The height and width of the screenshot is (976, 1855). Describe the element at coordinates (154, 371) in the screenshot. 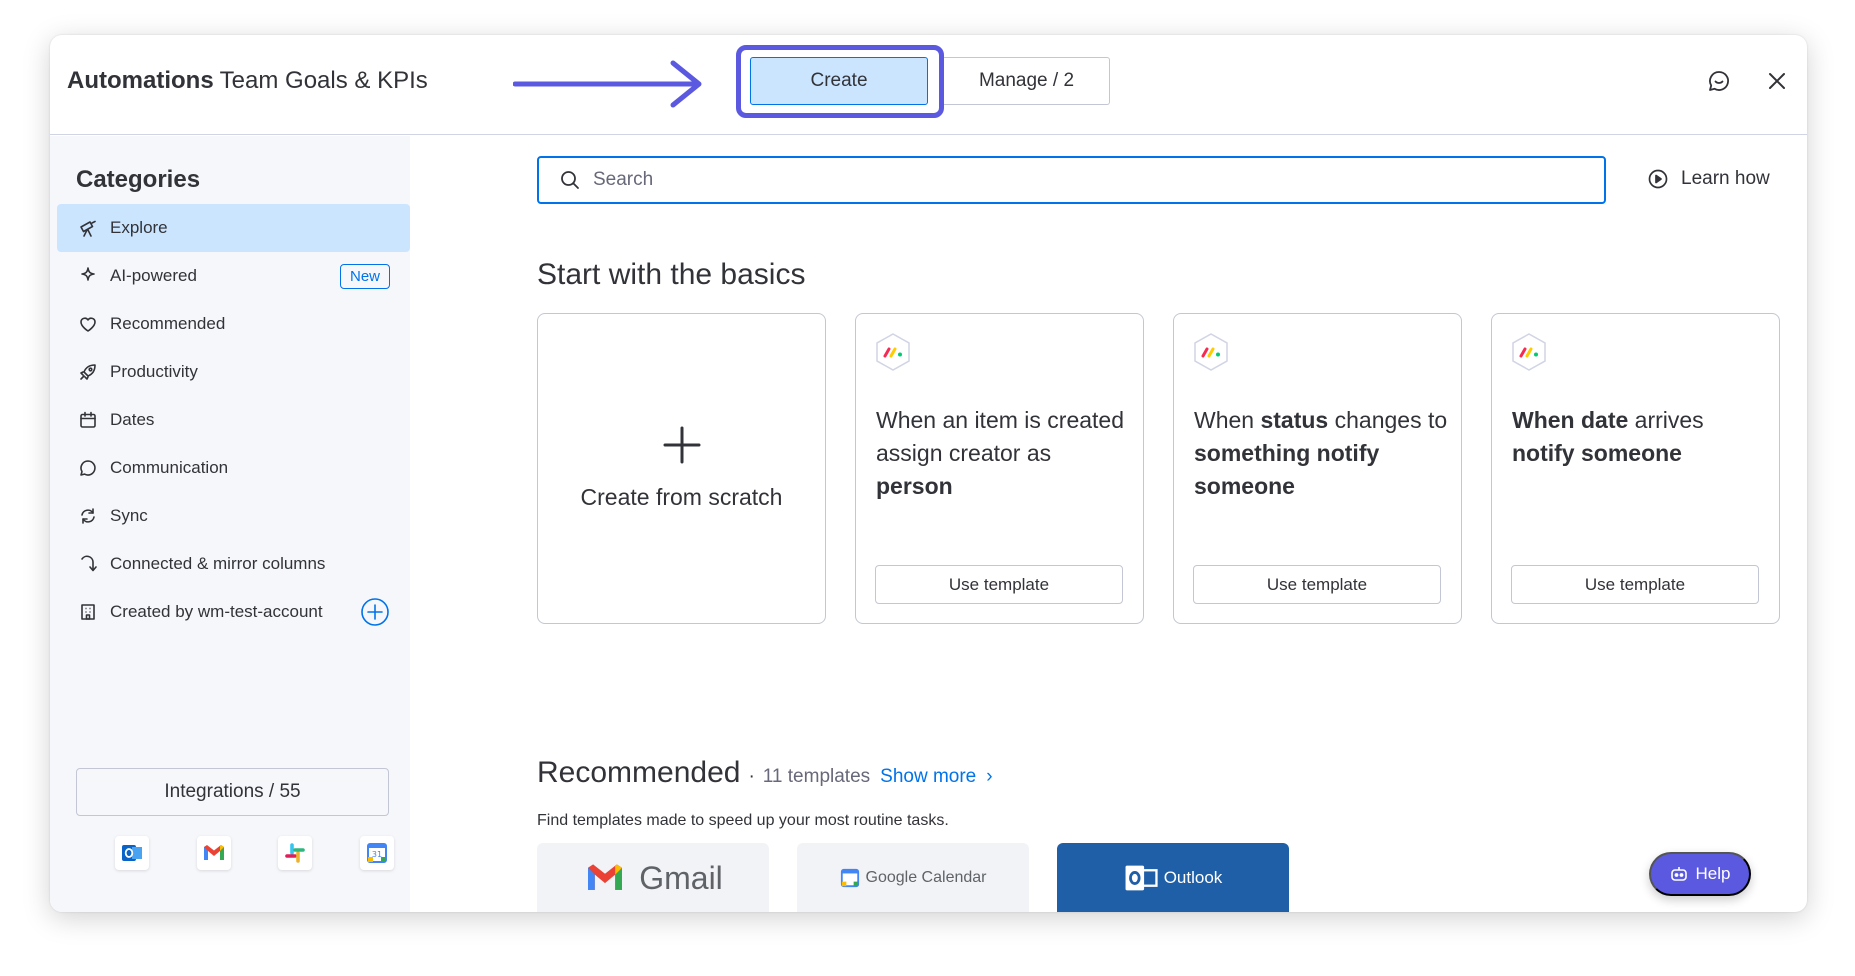

I see `sidebar-item-label: Productivity` at that location.